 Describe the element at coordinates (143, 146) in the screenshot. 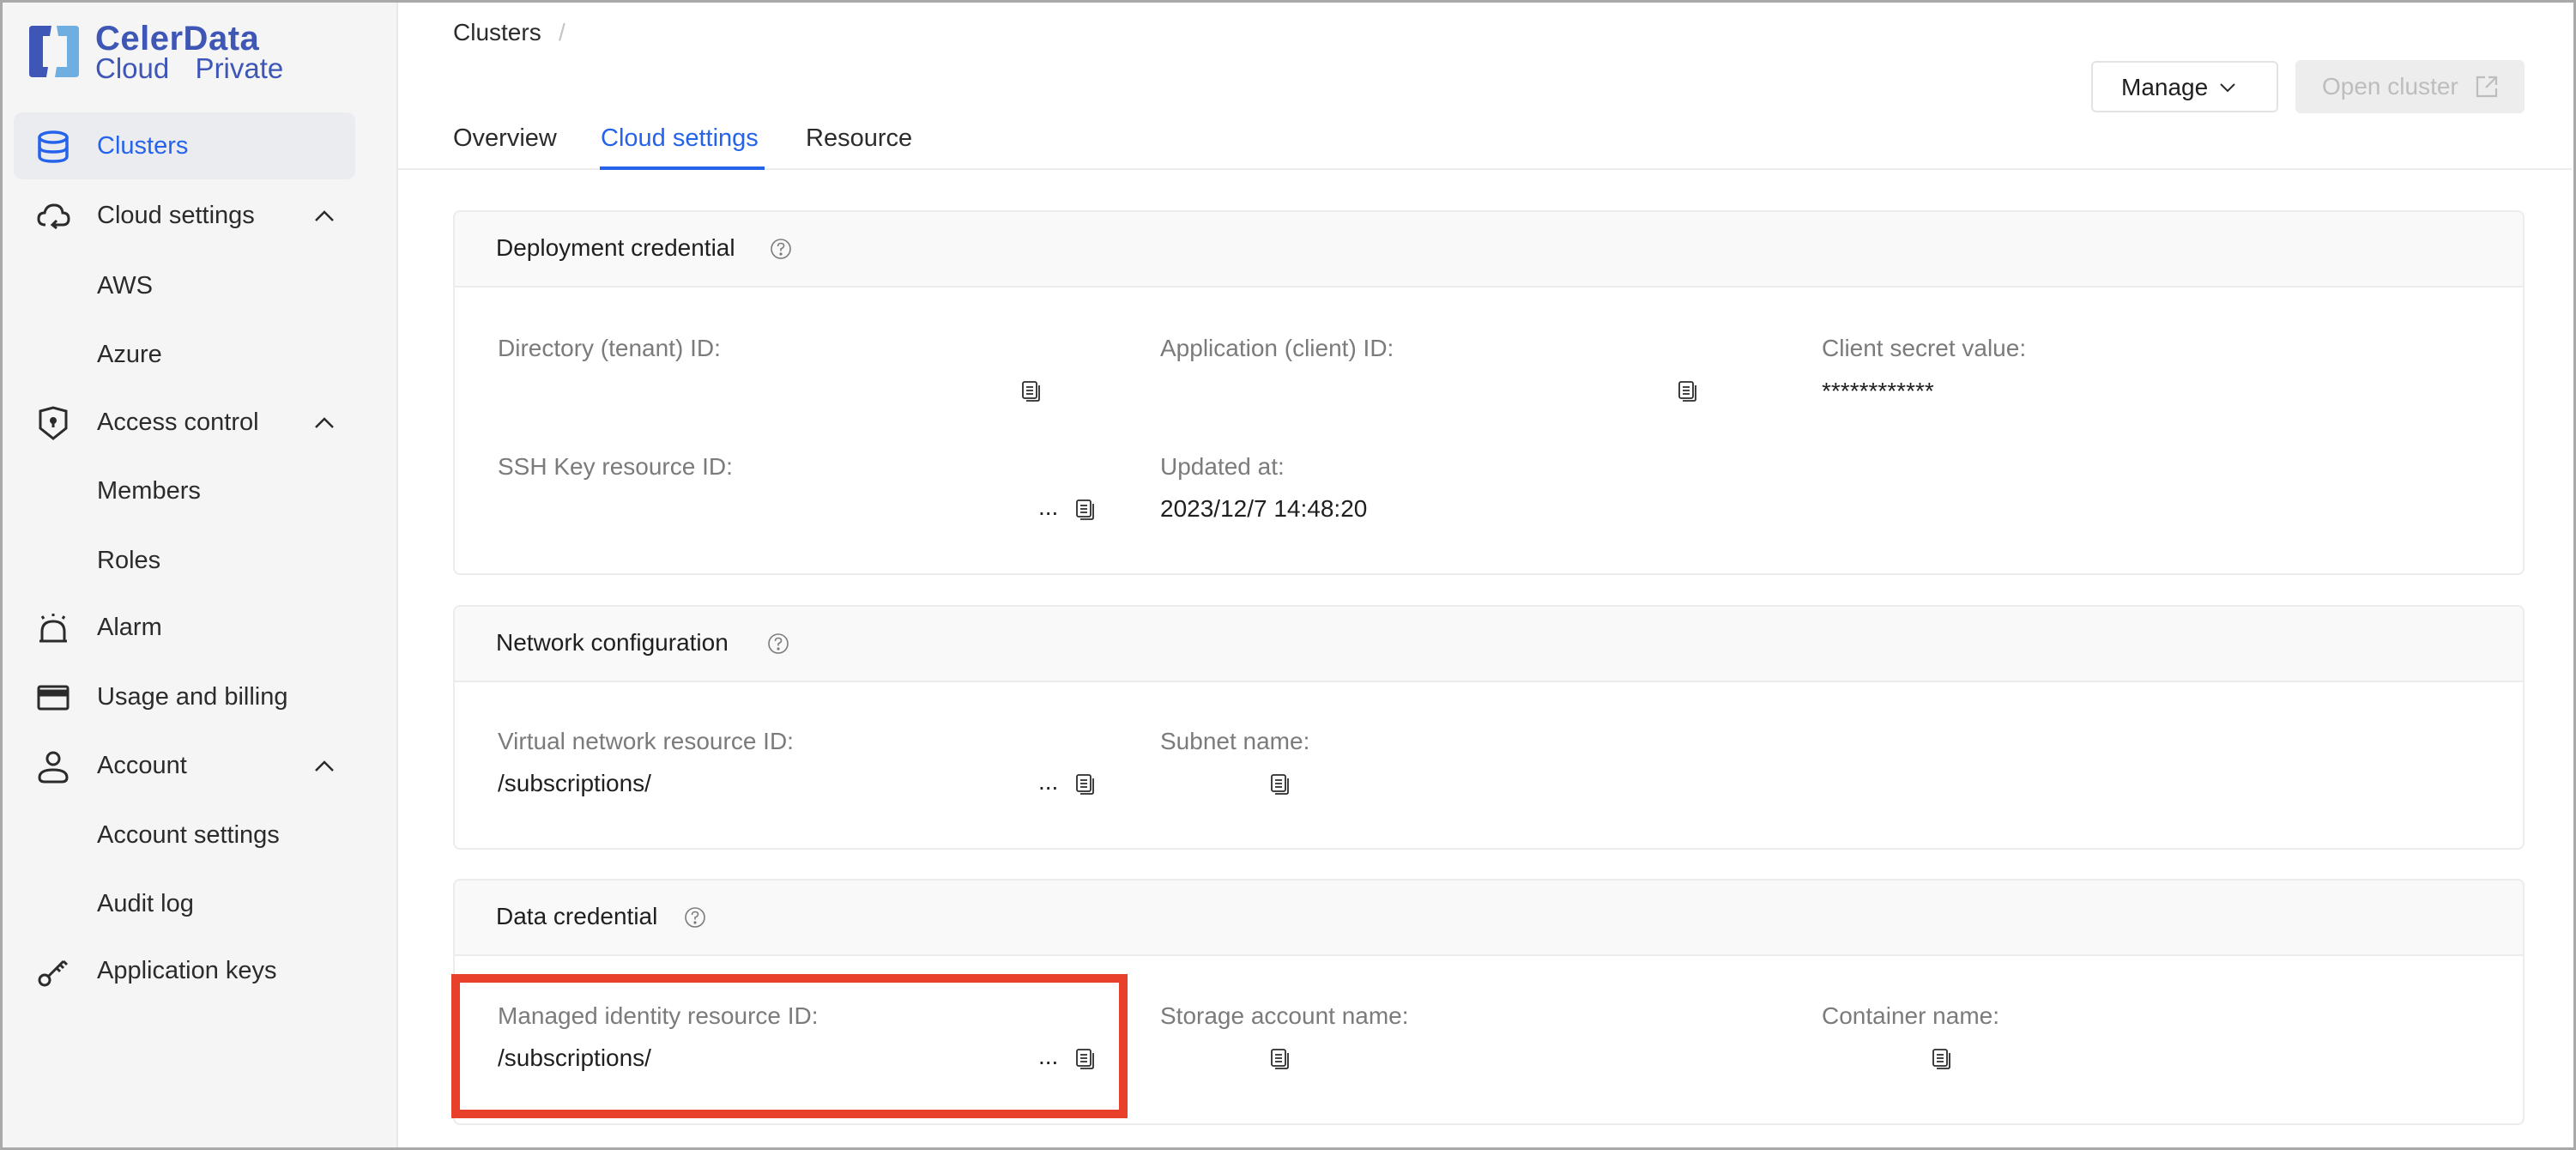

I see `sidebar-item-label: Clusters` at that location.